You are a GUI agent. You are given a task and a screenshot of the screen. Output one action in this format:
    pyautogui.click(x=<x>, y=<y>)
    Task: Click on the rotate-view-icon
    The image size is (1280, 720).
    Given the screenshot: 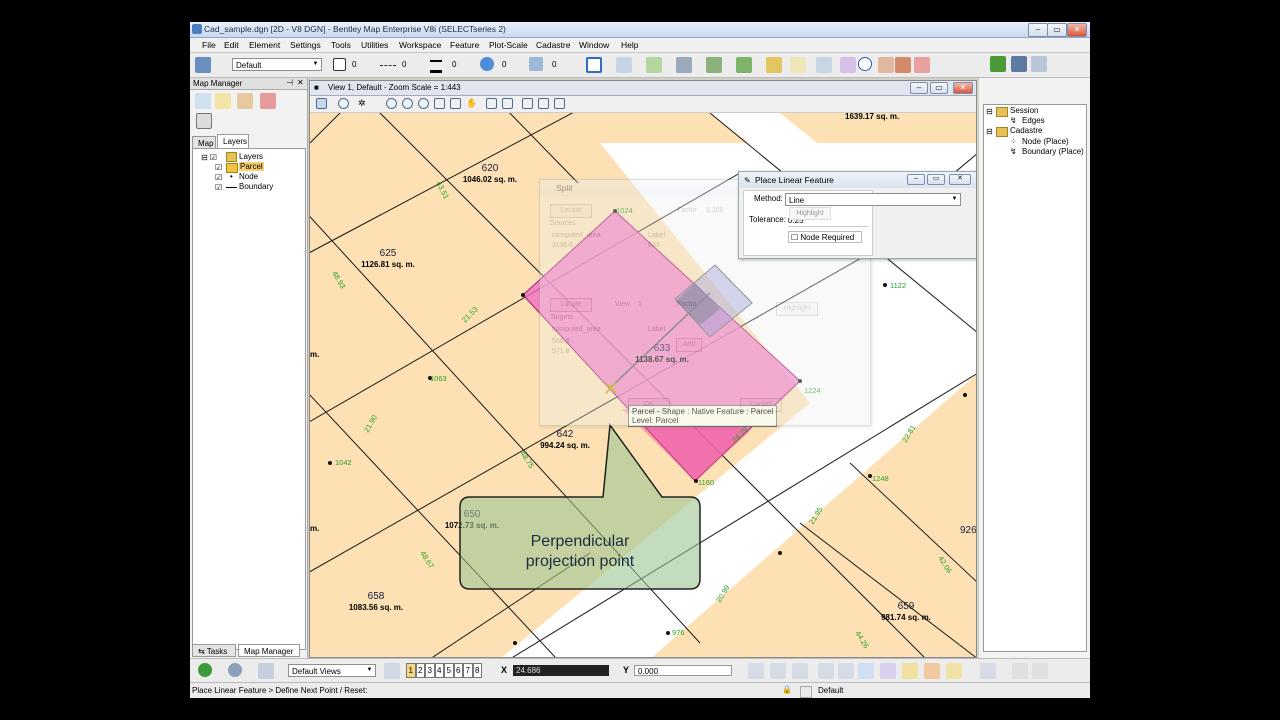 What is the action you would take?
    pyautogui.click(x=455, y=103)
    